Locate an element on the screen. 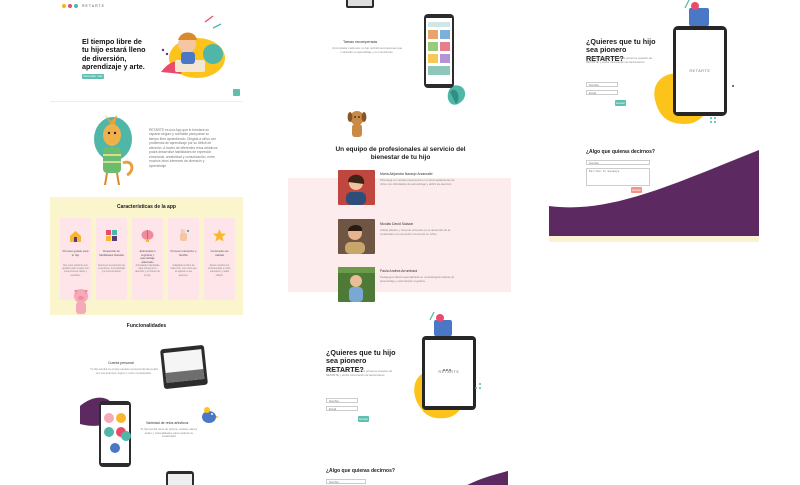 The height and width of the screenshot is (485, 800). brand-logo: RETARTE is located at coordinates (83, 6).